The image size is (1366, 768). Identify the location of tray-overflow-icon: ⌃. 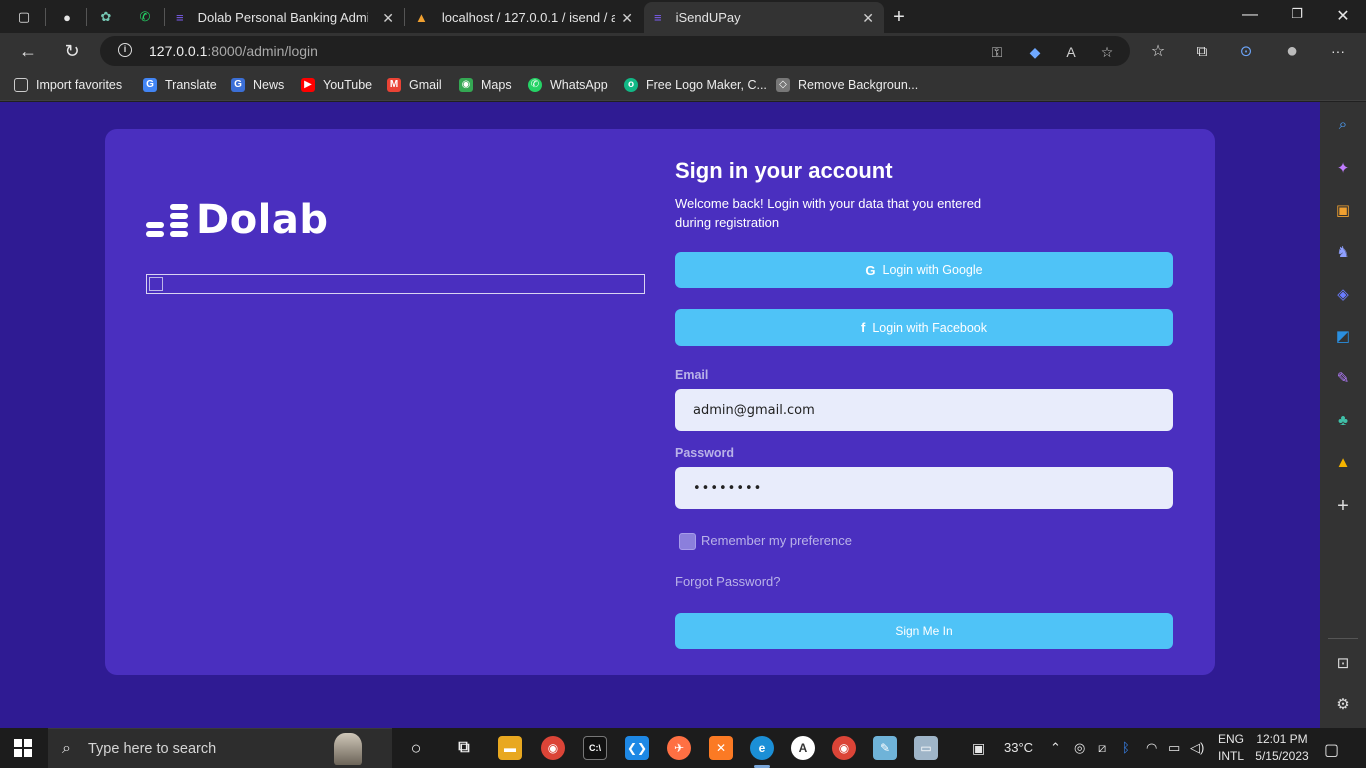
(1055, 748).